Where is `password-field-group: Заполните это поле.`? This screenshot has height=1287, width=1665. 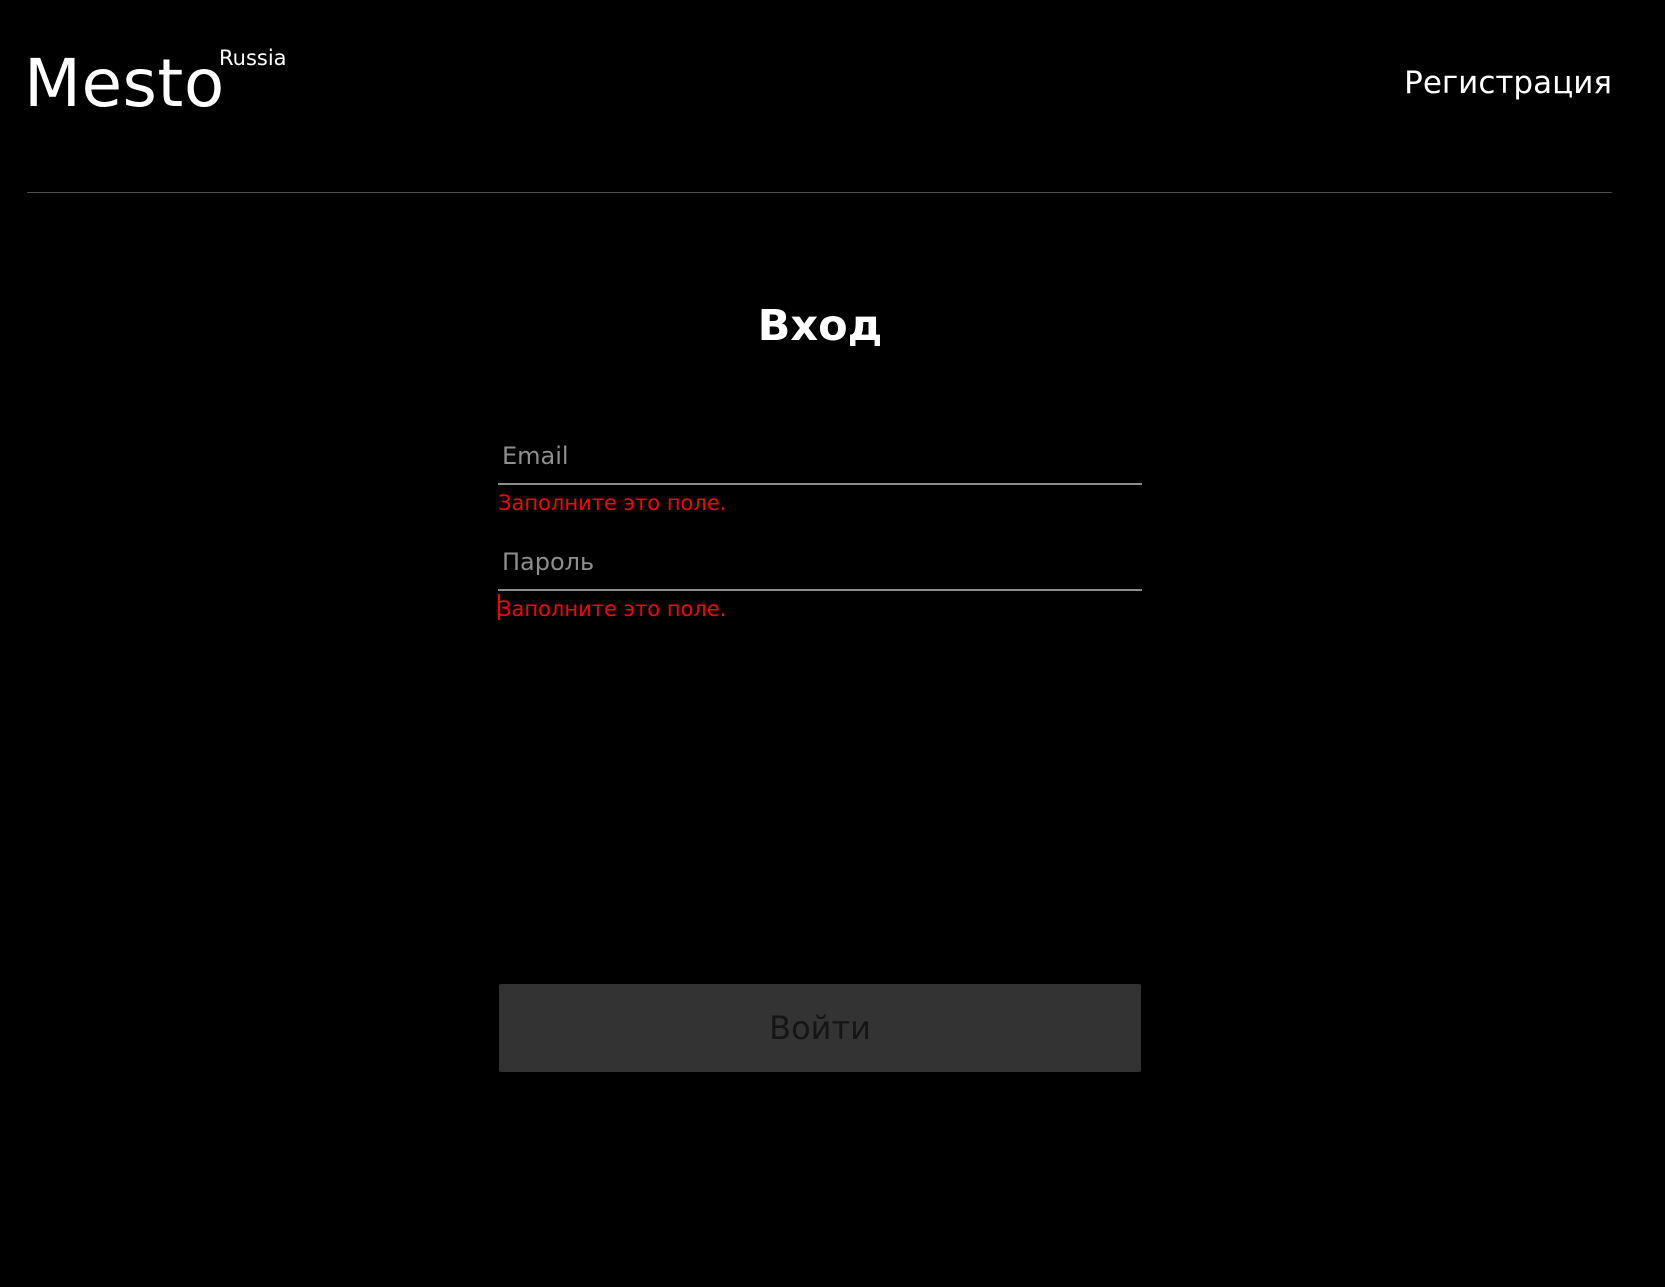
password-field-group: Заполните это поле. is located at coordinates (820, 579).